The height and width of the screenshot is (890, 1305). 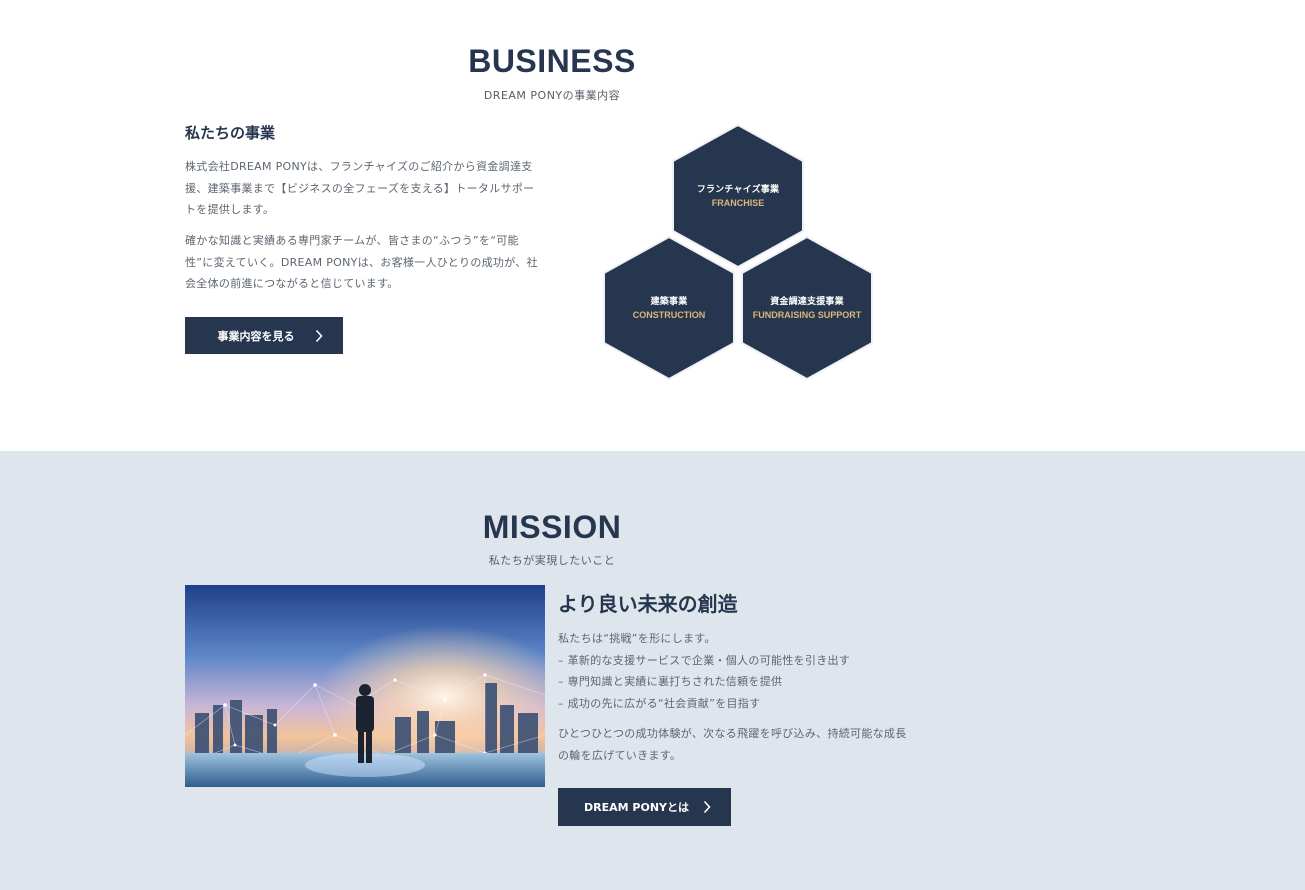 I want to click on business-title: BUSINESS, so click(x=552, y=61).